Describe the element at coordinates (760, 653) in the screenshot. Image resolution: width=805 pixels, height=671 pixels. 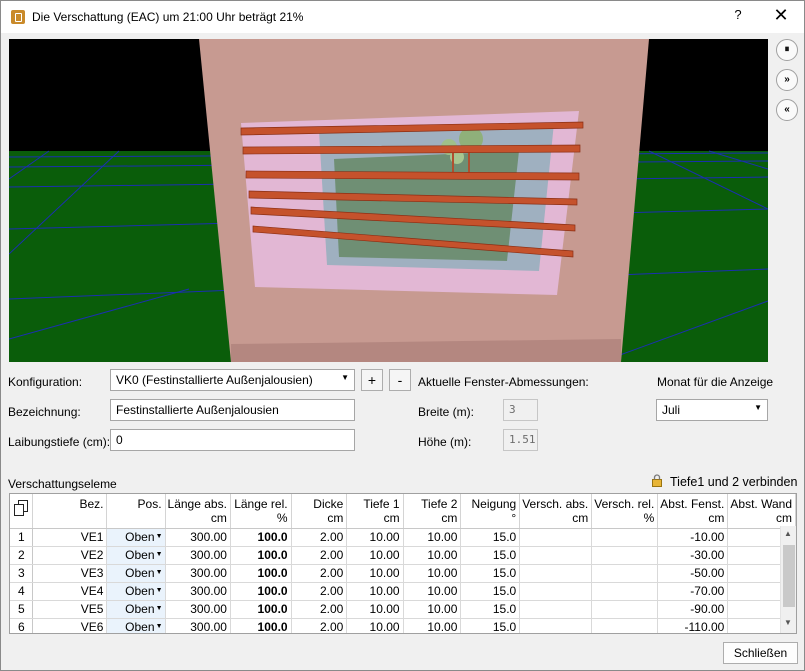
I see `close-dialog-button: Schließen` at that location.